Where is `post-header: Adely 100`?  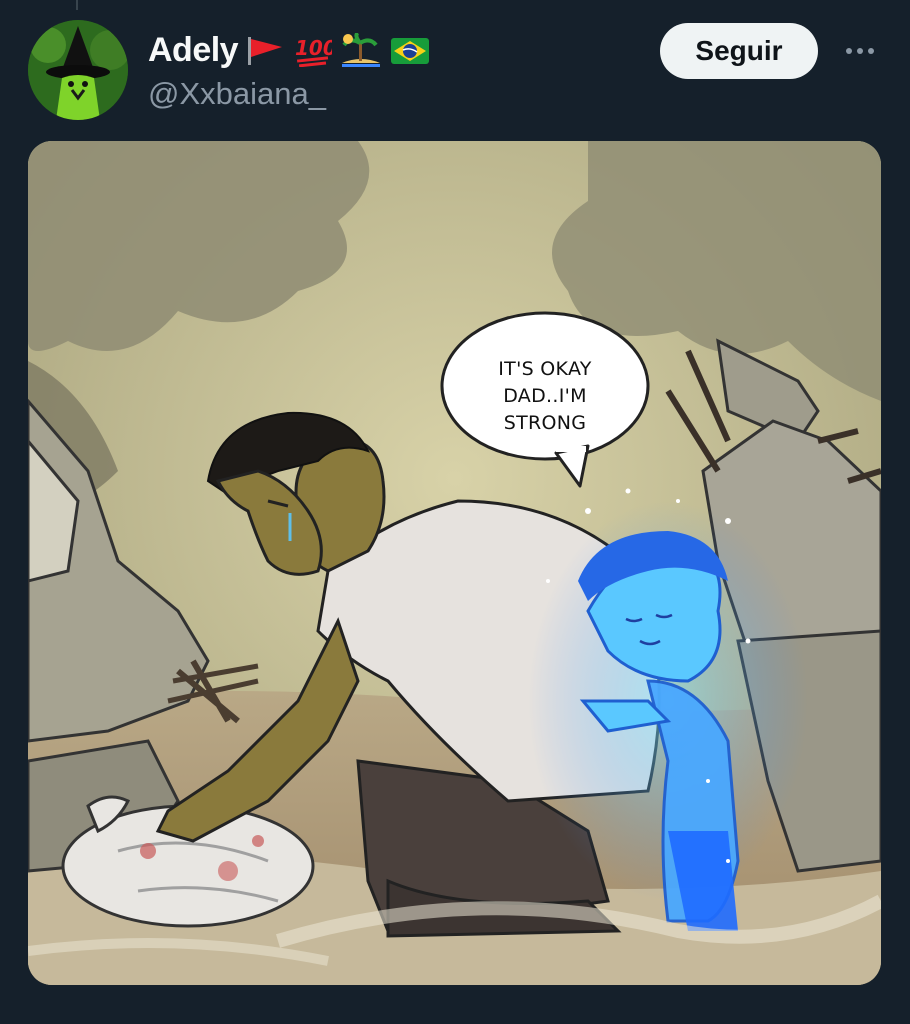 post-header: Adely 100 is located at coordinates (455, 67).